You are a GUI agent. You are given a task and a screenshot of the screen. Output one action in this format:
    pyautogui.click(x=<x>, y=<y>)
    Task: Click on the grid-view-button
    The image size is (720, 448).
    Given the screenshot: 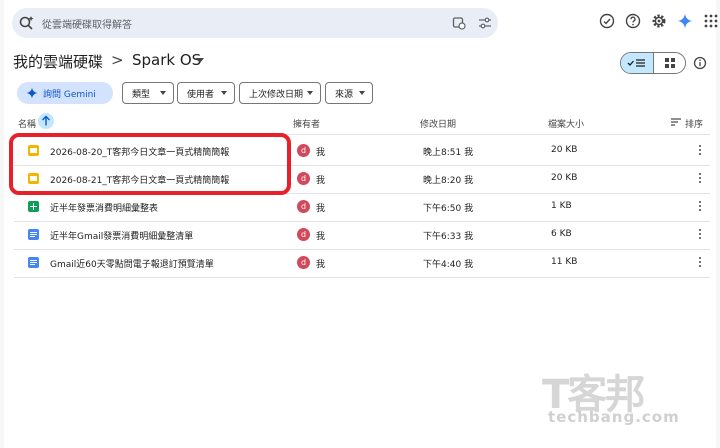 What is the action you would take?
    pyautogui.click(x=669, y=63)
    